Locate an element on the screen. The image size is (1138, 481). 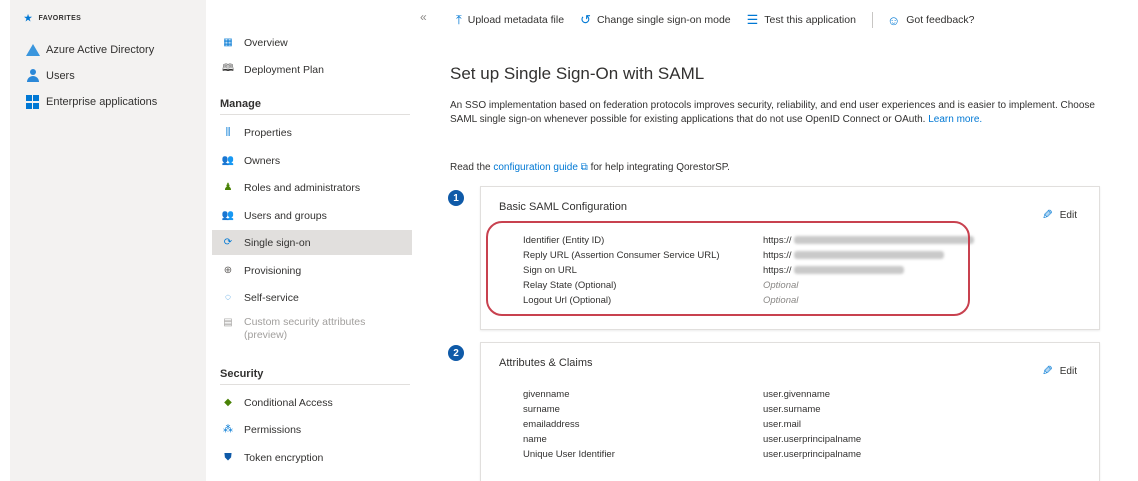
toolbar-divider is located at coordinates (872, 20).